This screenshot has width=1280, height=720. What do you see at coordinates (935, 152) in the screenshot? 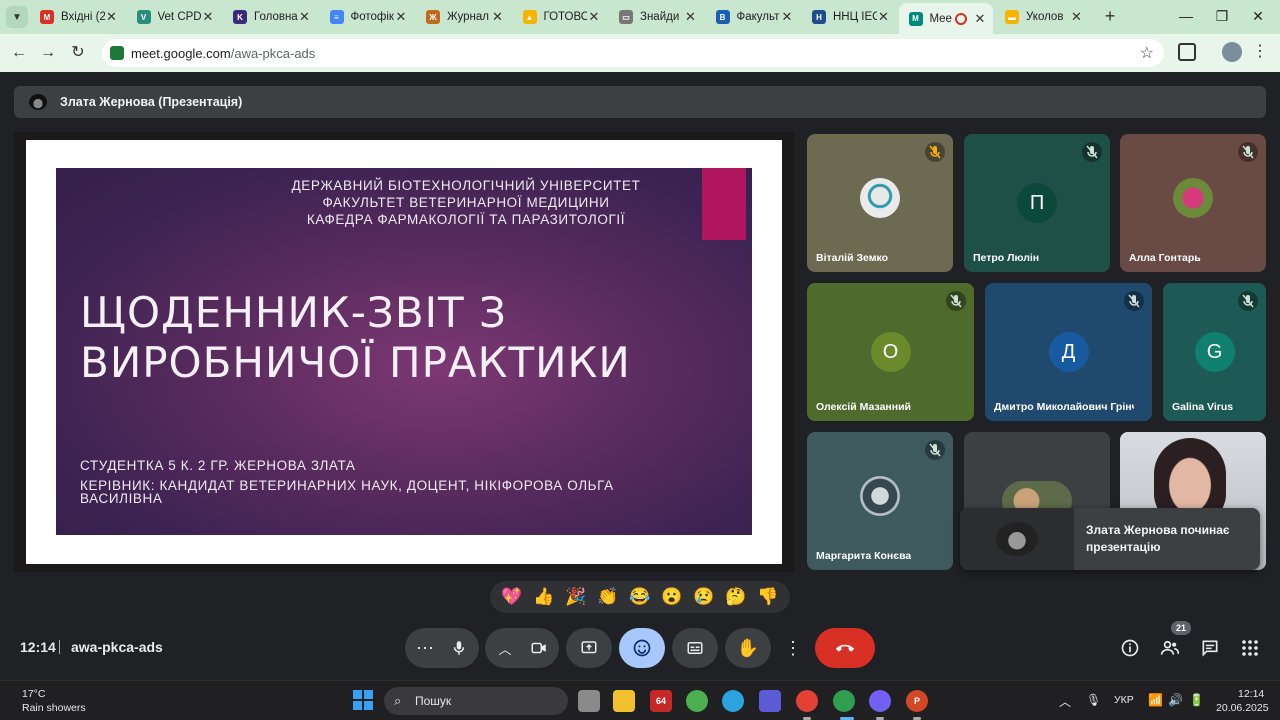
I see `muted-mic-icon` at bounding box center [935, 152].